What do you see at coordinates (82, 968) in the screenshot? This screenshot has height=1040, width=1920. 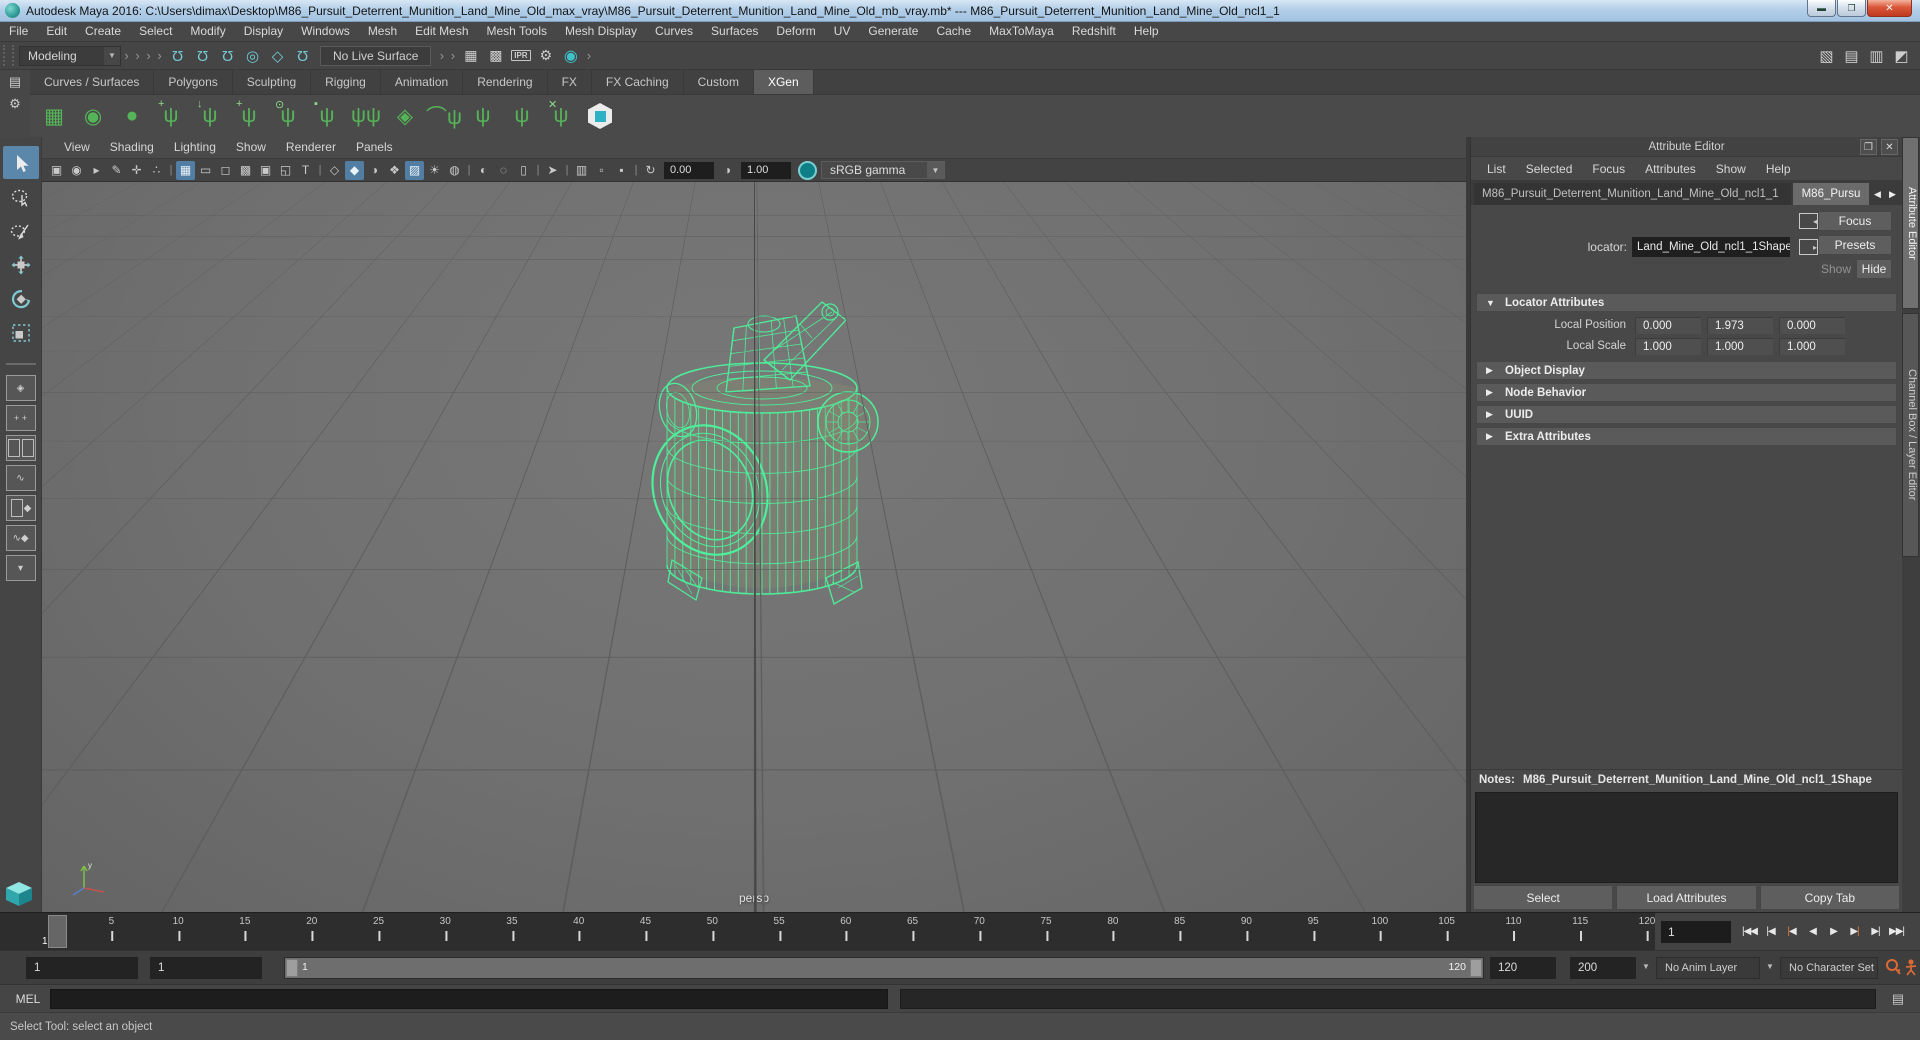 I see `animation-start-field: 1` at bounding box center [82, 968].